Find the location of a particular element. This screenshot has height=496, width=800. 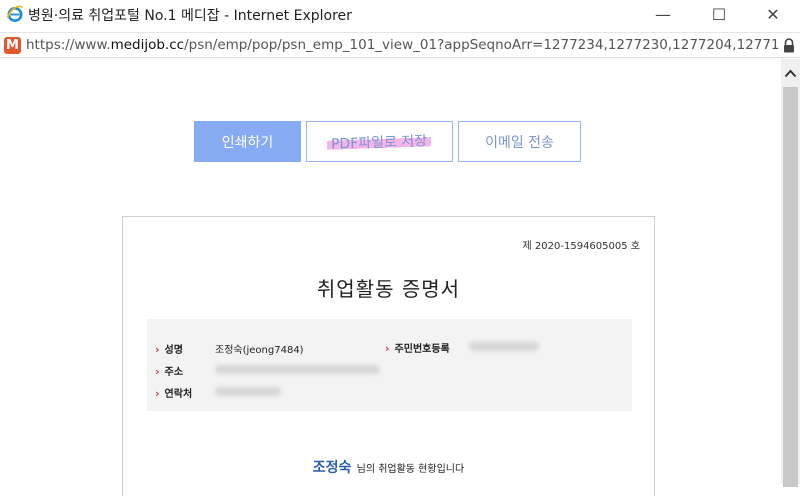

resident-number-label: 주민번호등록 is located at coordinates (417, 347).